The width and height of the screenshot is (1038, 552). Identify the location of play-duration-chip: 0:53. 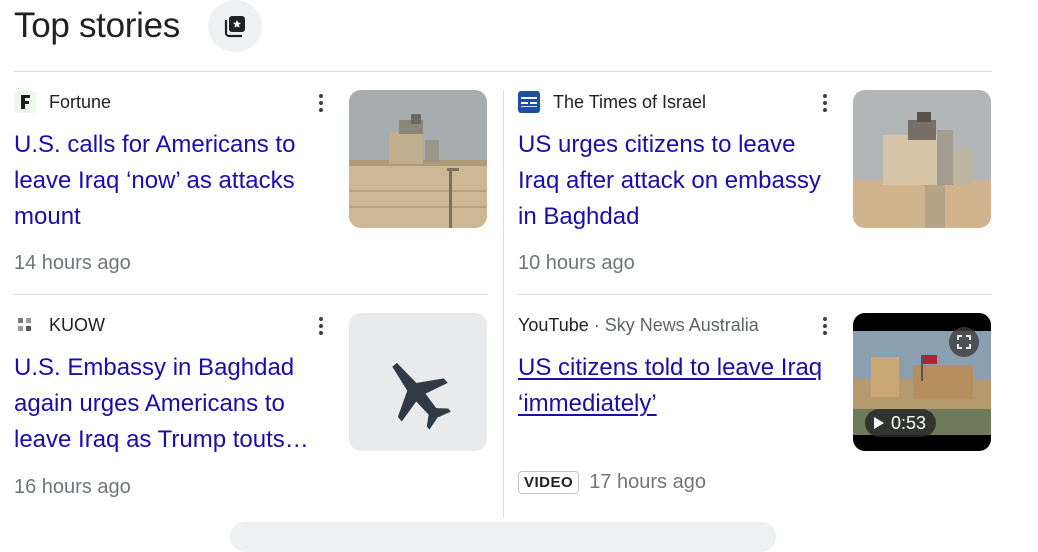
(901, 423).